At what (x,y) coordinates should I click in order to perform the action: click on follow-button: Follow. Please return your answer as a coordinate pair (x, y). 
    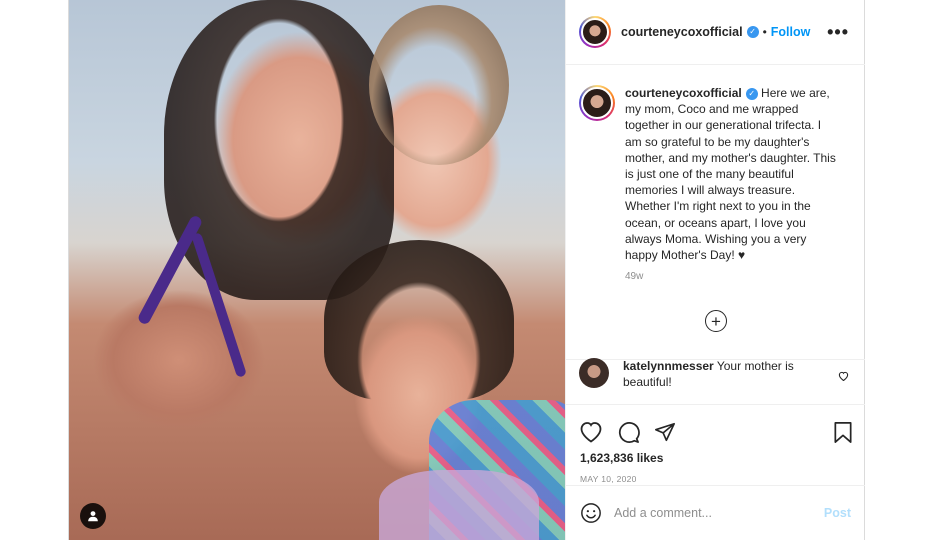
    Looking at the image, I should click on (791, 32).